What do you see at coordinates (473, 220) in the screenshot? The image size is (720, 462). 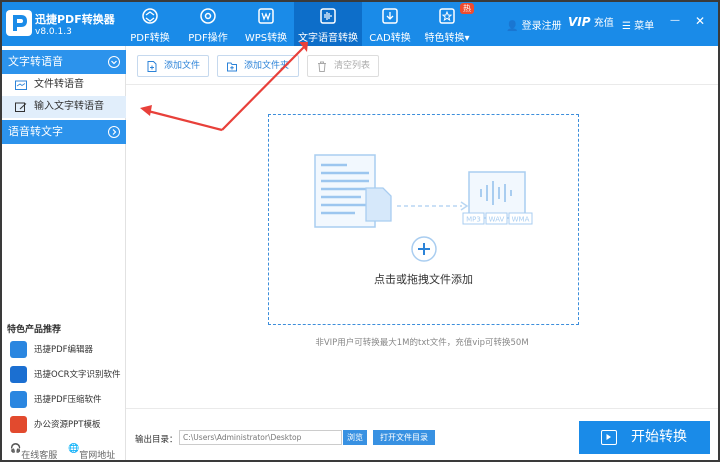 I see `format-mp3: MP3` at bounding box center [473, 220].